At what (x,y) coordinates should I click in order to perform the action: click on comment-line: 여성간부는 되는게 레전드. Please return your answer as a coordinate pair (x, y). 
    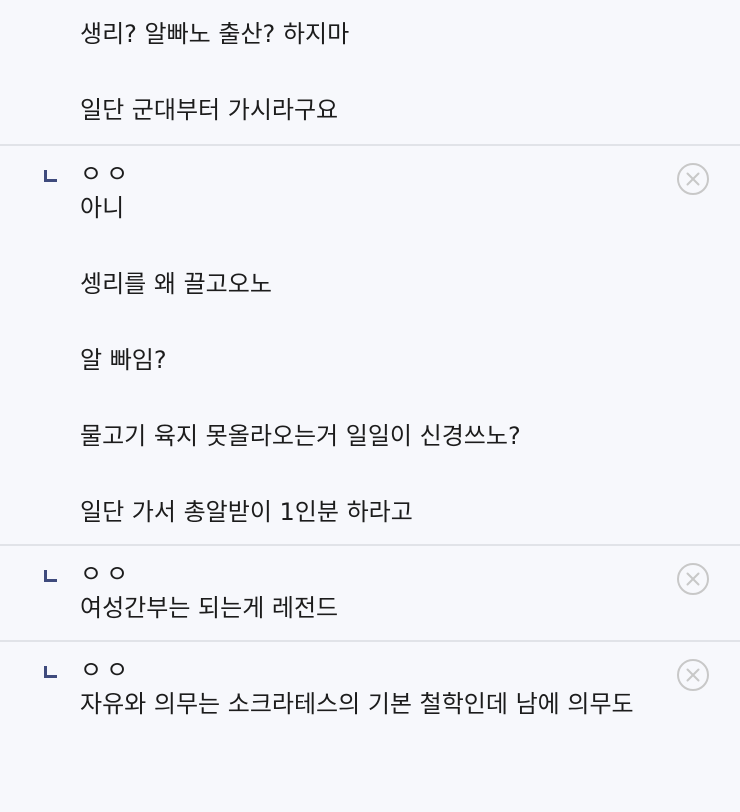
    Looking at the image, I should click on (209, 608).